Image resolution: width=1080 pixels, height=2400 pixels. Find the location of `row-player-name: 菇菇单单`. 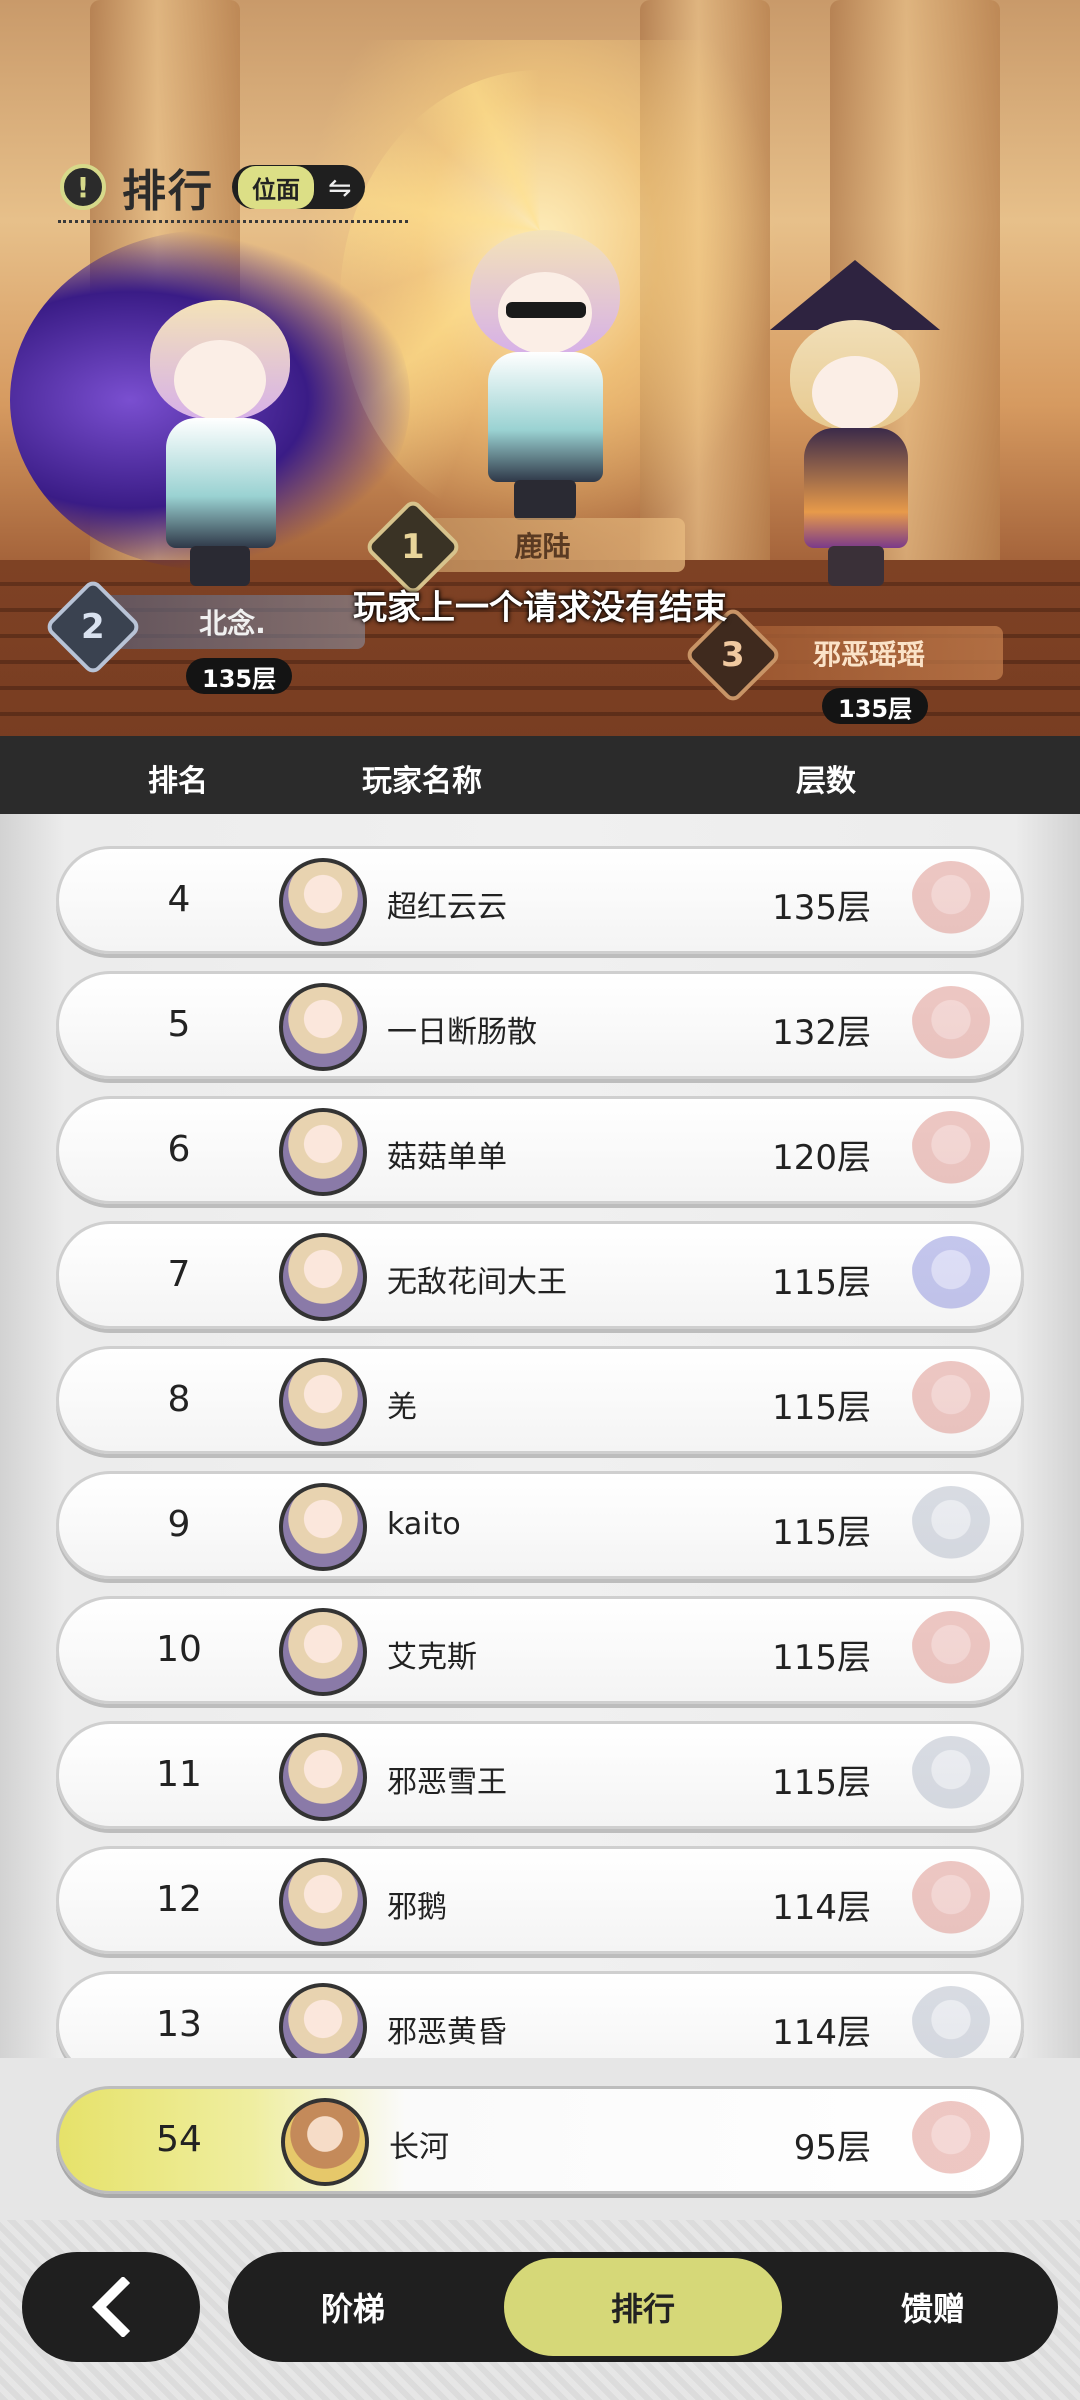

row-player-name: 菇菇单单 is located at coordinates (447, 1157).